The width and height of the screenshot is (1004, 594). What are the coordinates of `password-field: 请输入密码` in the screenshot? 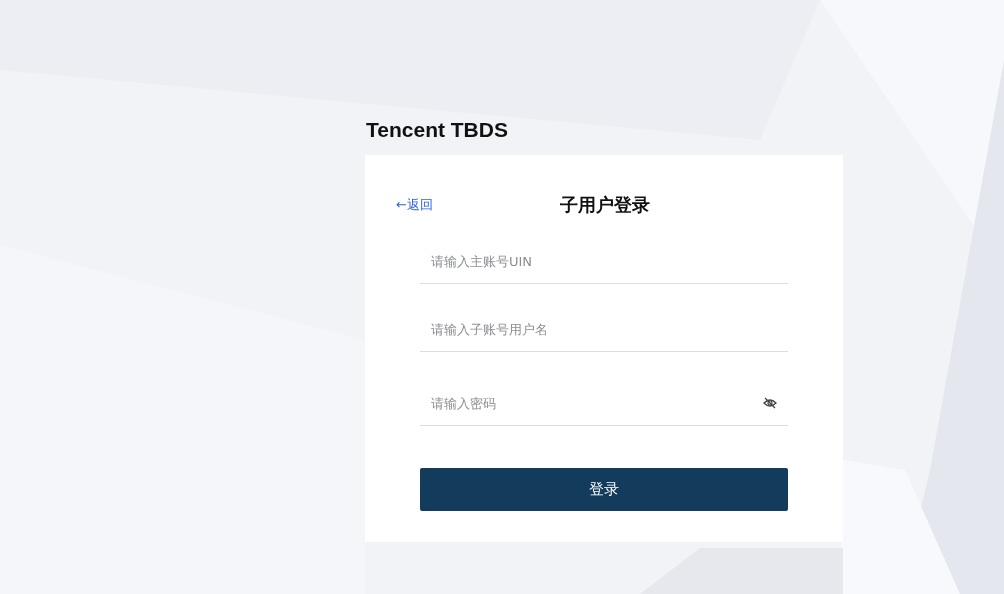 It's located at (597, 403).